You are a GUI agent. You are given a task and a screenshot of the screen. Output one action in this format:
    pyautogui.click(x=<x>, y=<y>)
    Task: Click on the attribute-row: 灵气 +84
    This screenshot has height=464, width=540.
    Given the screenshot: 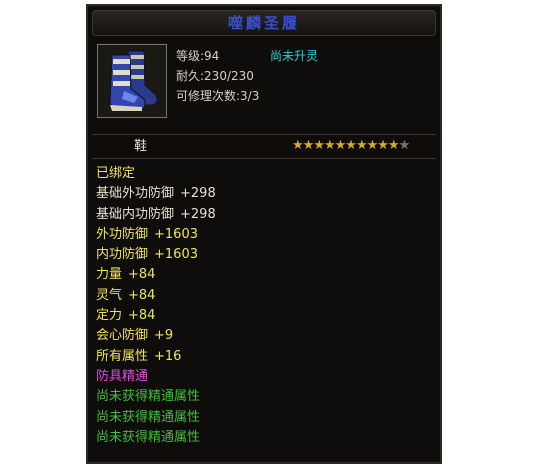 What is the action you would take?
    pyautogui.click(x=266, y=296)
    